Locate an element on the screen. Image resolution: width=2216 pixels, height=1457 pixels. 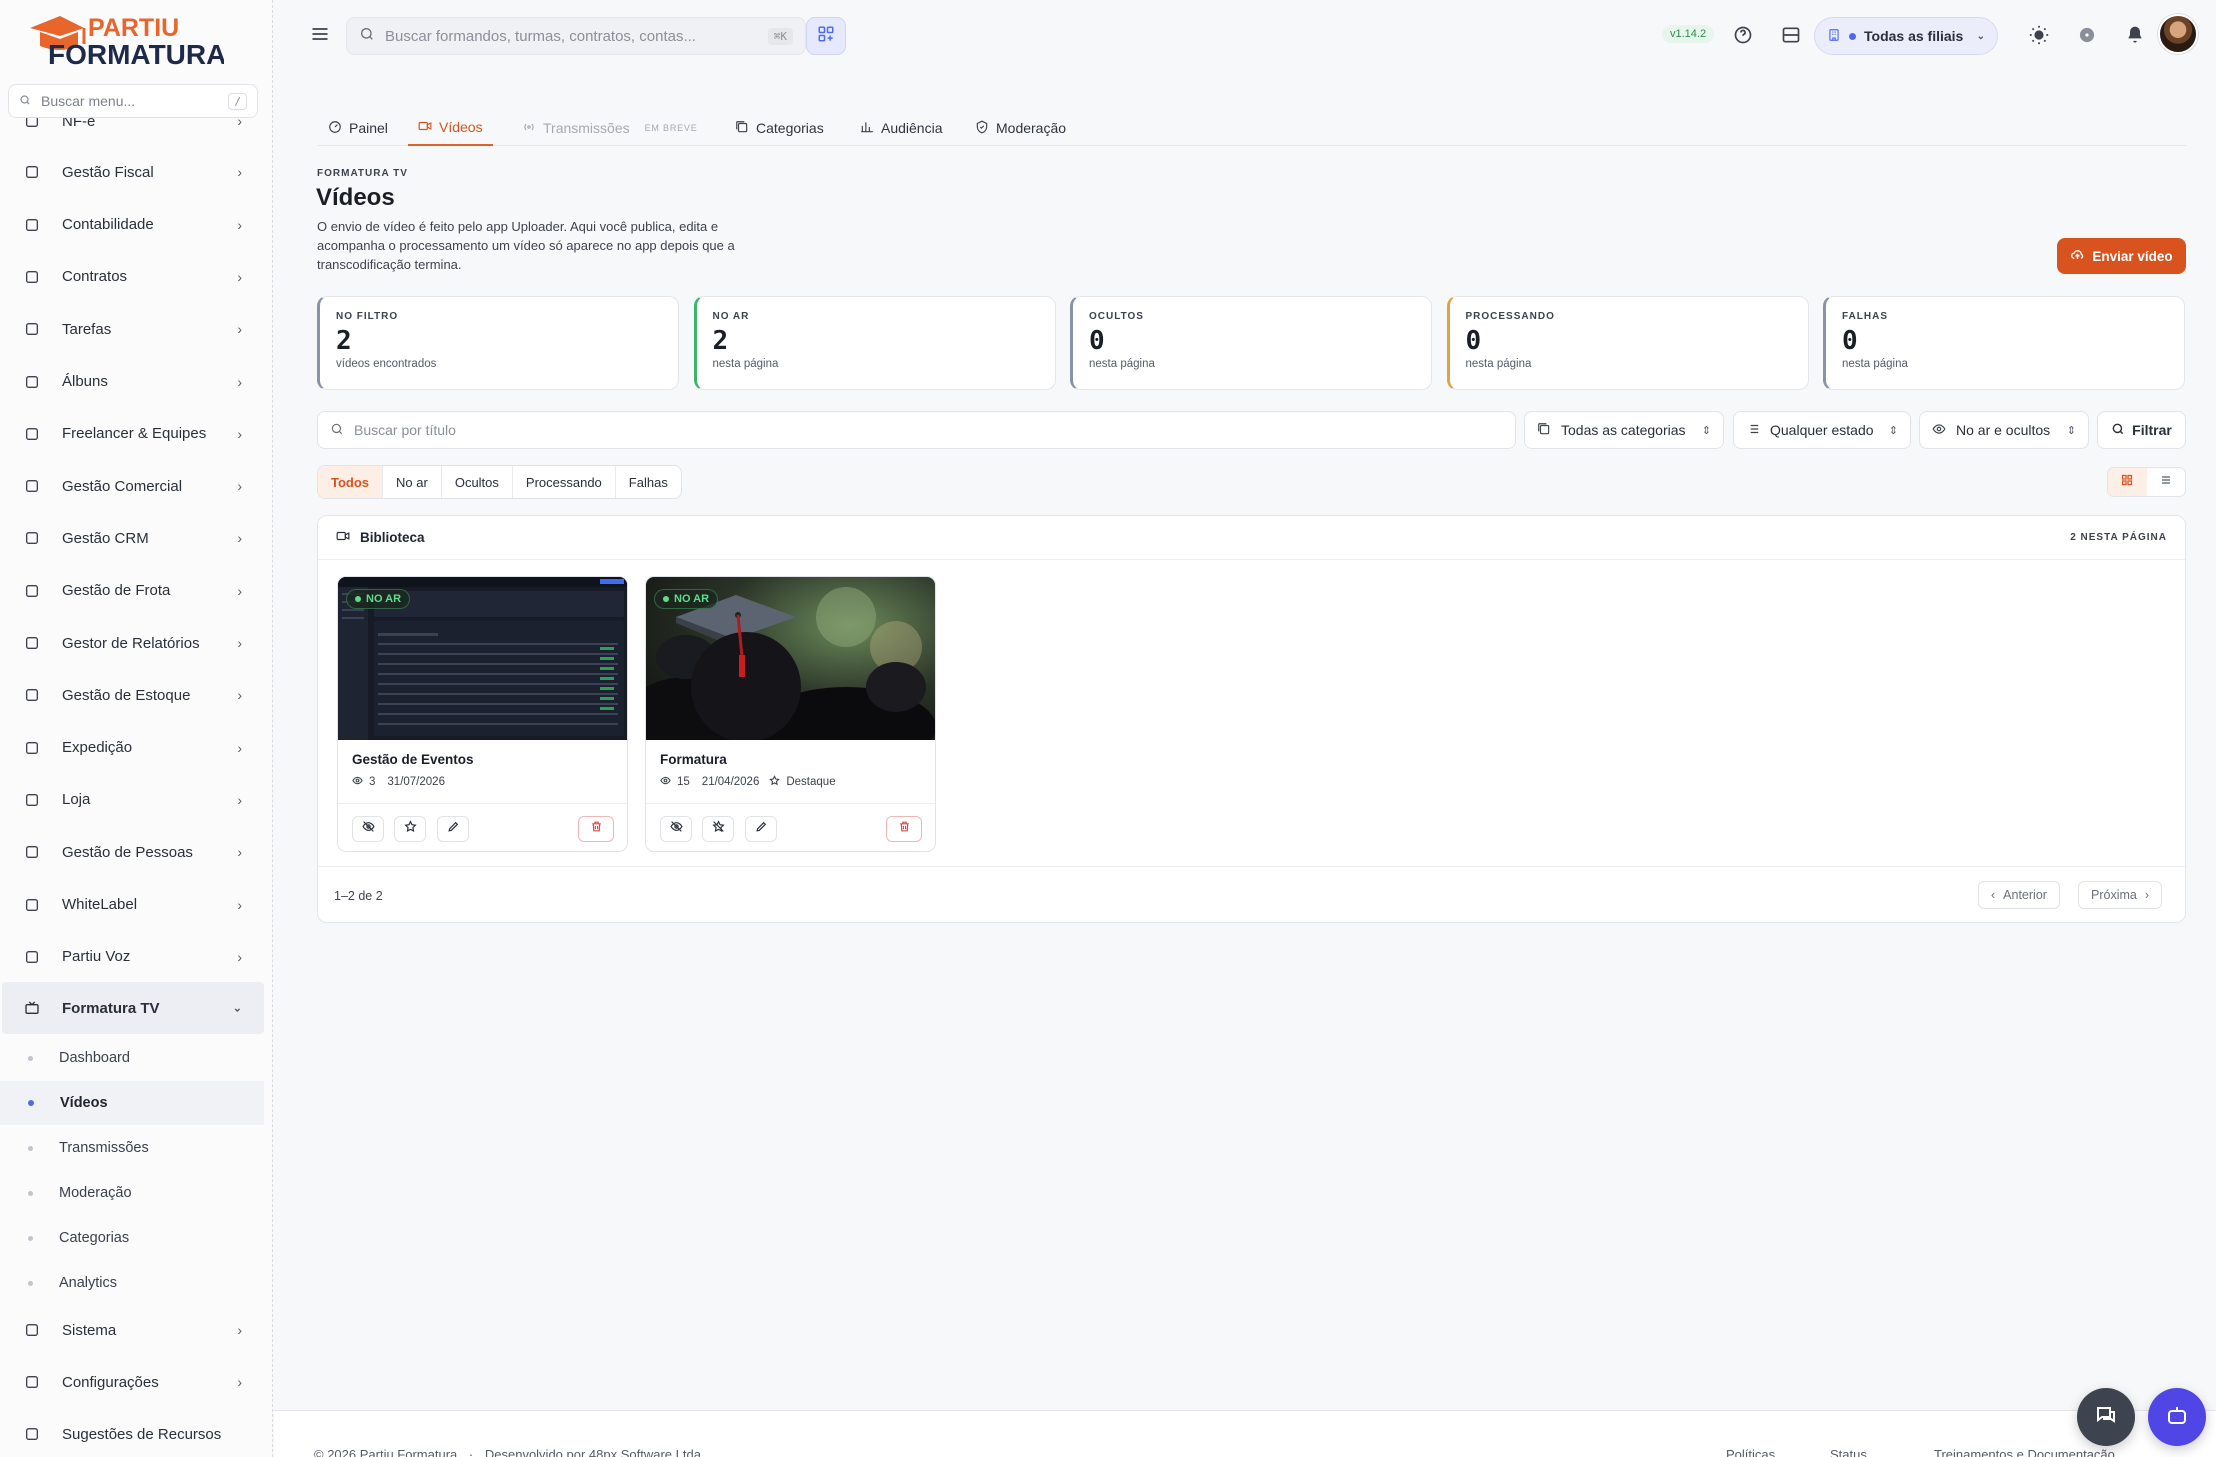
sidebar-item: Gestão de Pessoas › is located at coordinates (132, 852).